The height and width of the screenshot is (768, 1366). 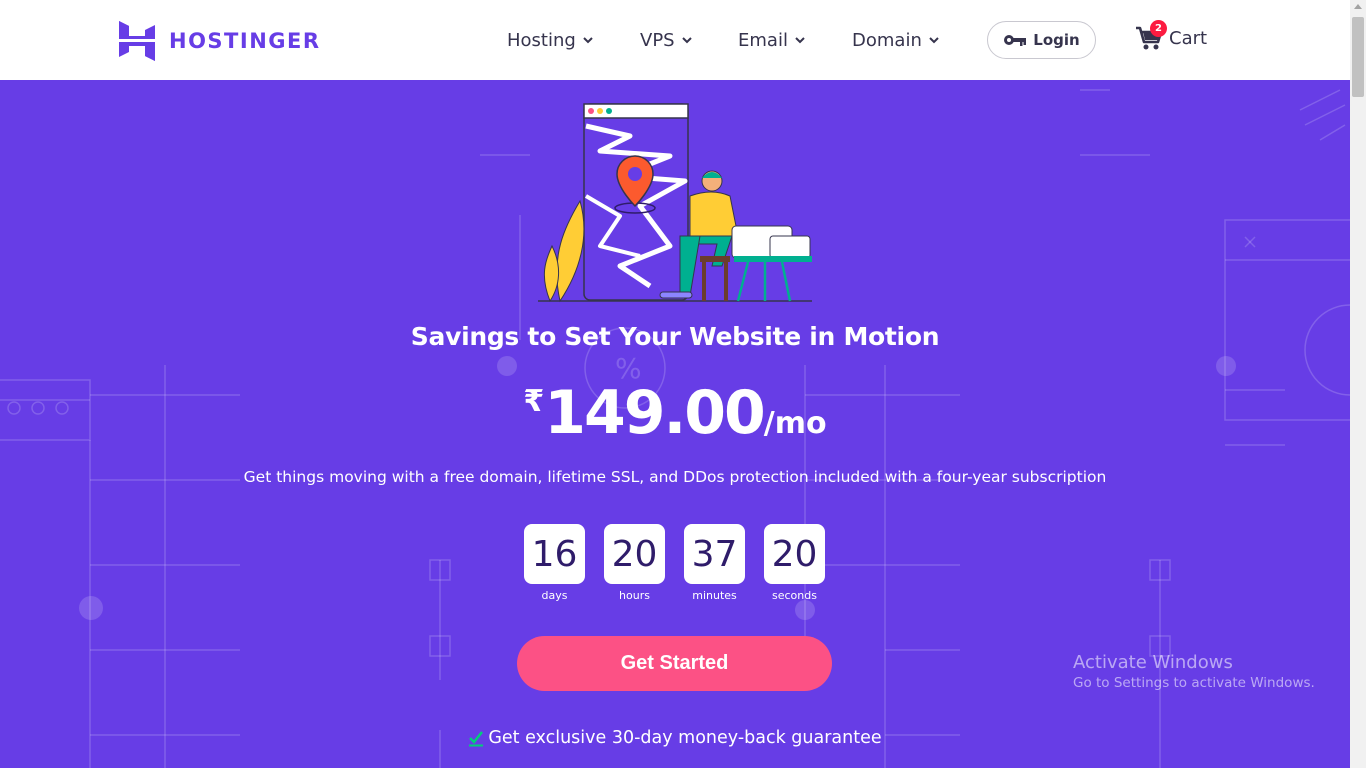 I want to click on price-currency: ₹, so click(x=534, y=401).